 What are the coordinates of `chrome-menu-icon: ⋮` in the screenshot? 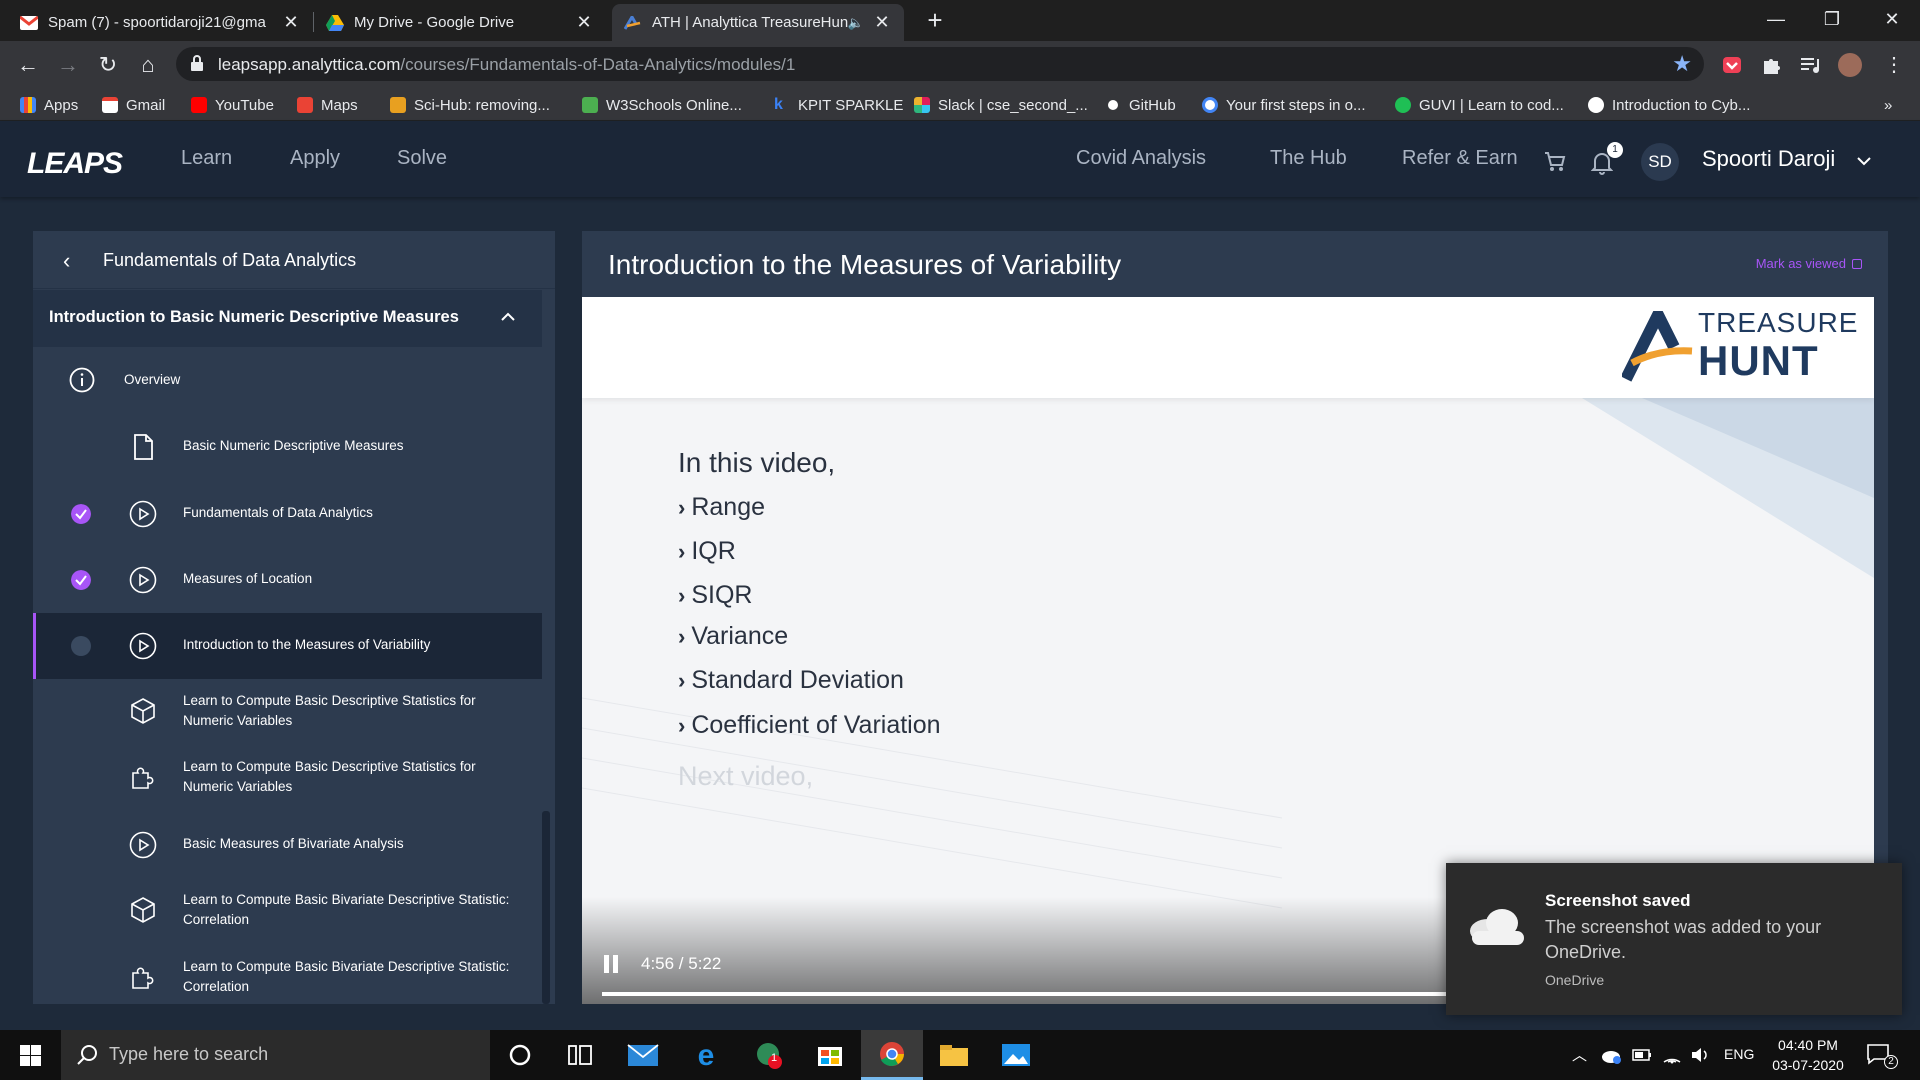 It's located at (1894, 65).